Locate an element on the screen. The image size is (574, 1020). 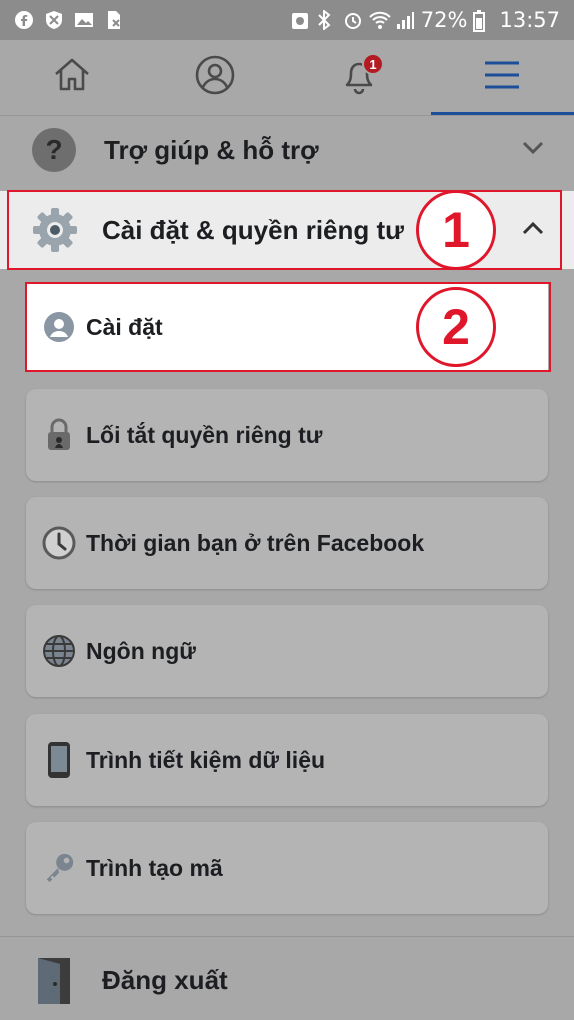
submenu-label: Trình tạo mã is located at coordinates (154, 867).